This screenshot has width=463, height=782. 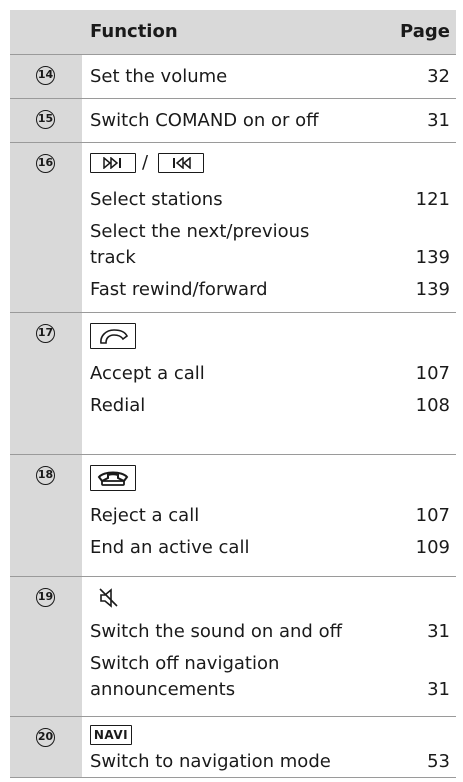 I want to click on table-row: 15 Switch COMAND on or off 31, so click(x=233, y=120).